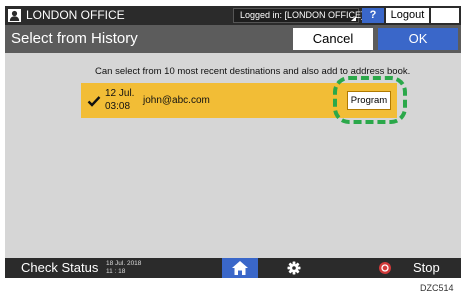  I want to click on title-bar: Select from History Cancel OK, so click(233, 39).